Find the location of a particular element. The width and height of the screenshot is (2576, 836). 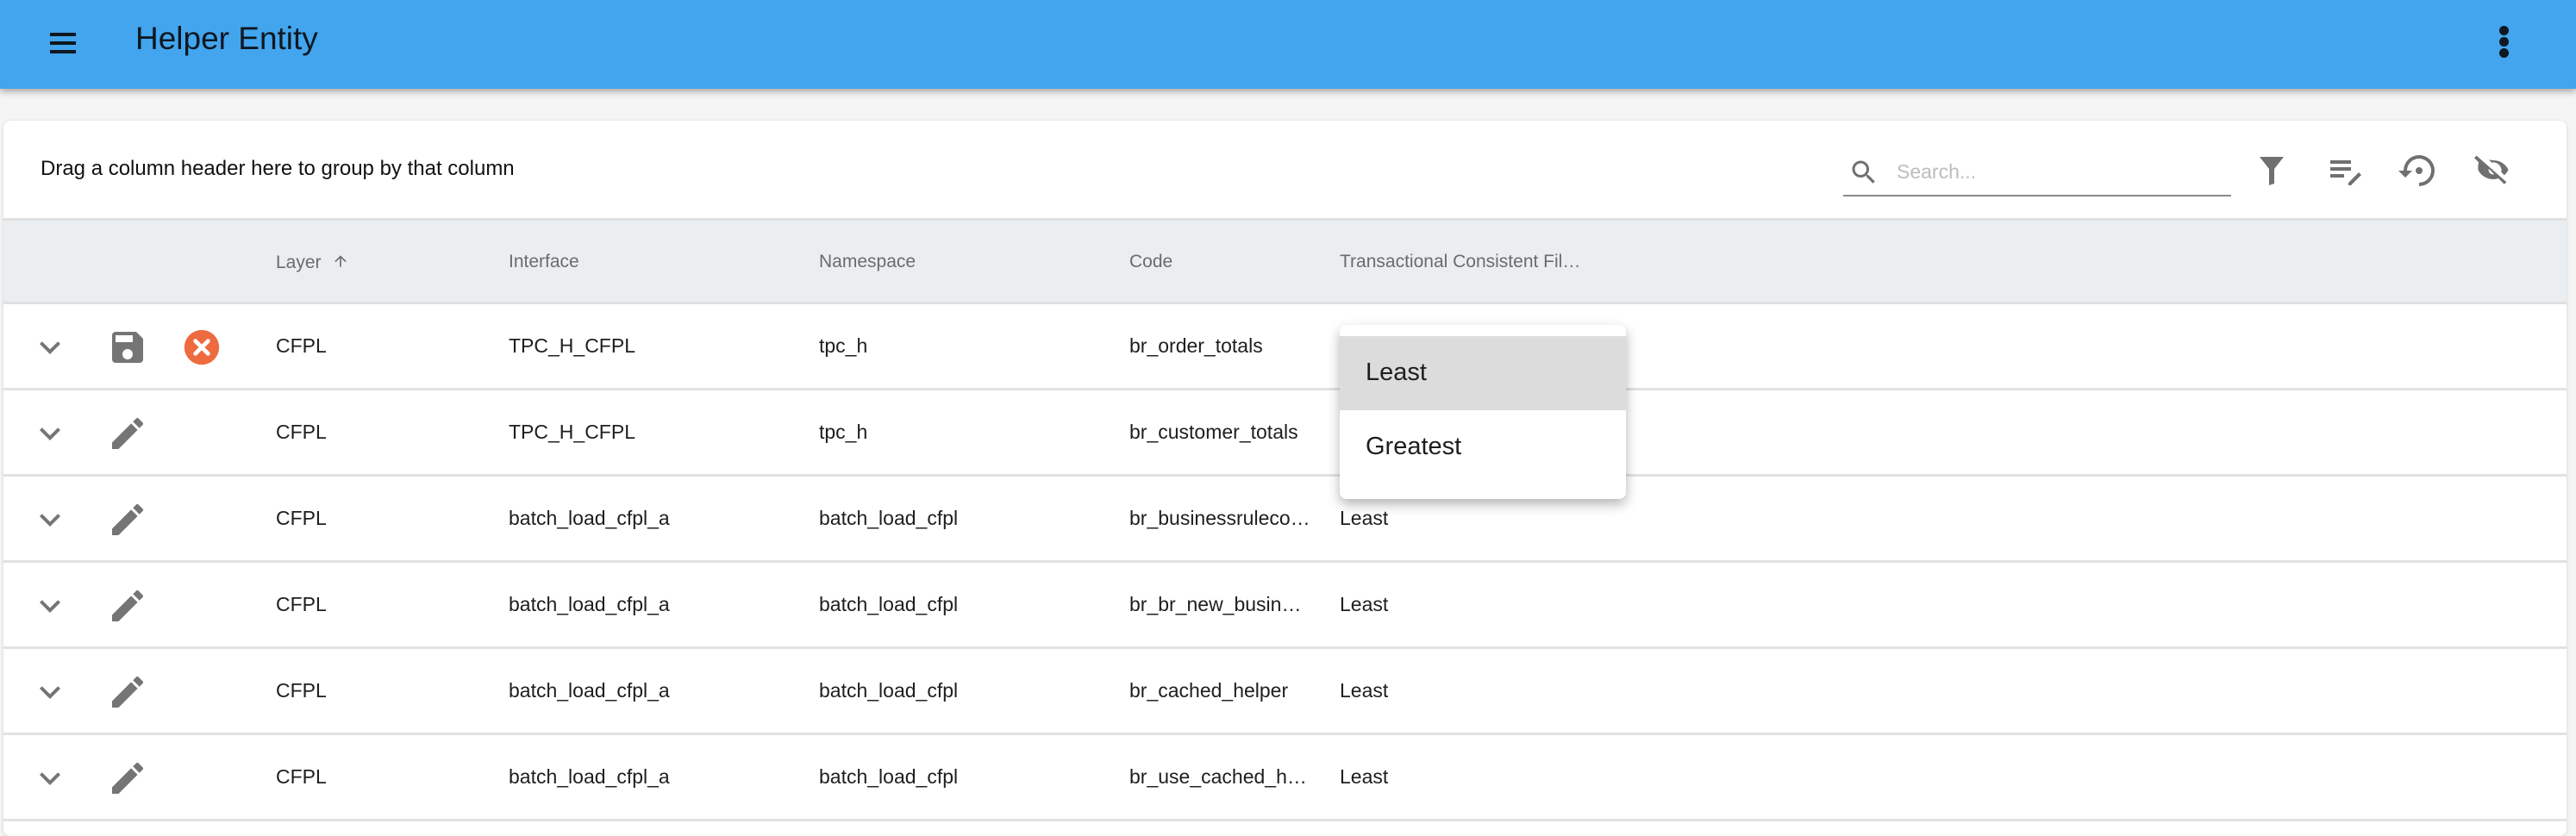

option-label: Least is located at coordinates (1397, 372).